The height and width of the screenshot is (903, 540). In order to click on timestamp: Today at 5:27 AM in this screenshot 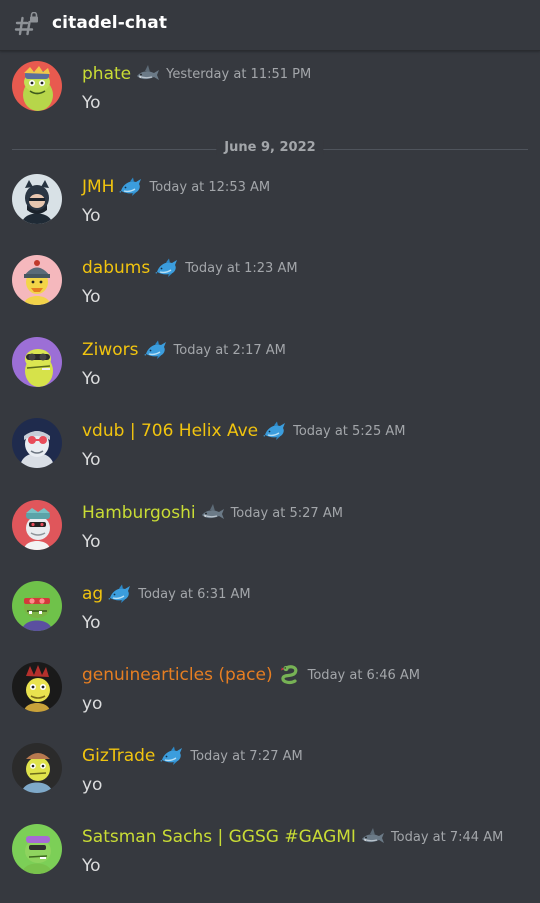, I will do `click(287, 513)`.